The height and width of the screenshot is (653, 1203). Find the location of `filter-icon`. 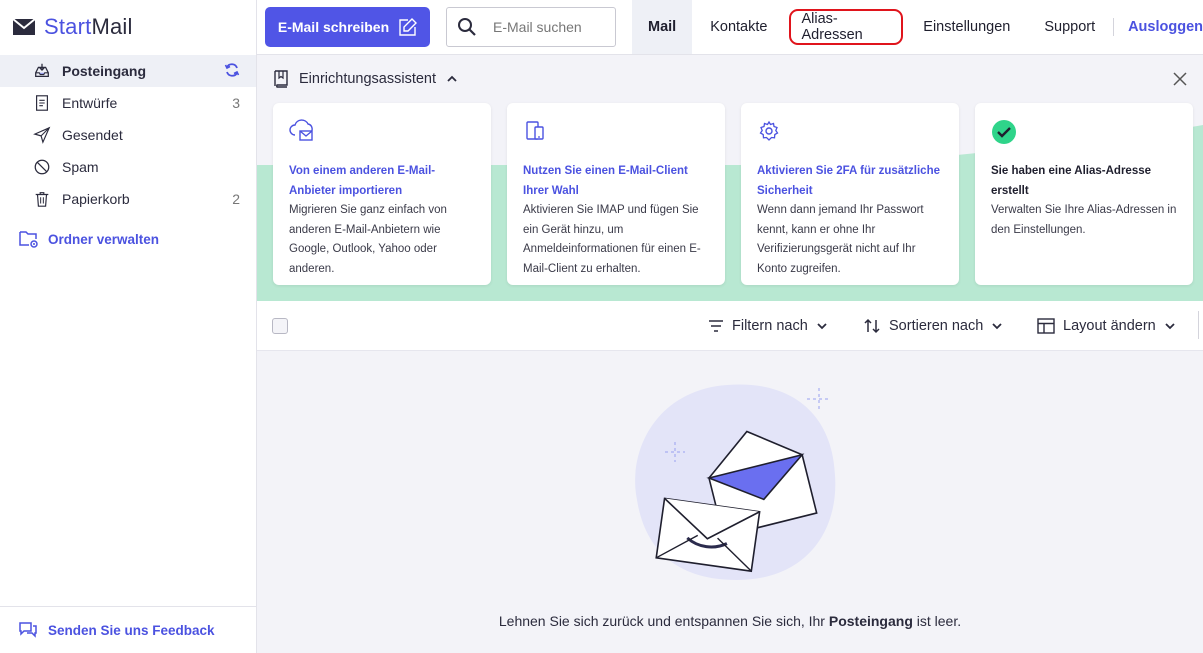

filter-icon is located at coordinates (716, 326).